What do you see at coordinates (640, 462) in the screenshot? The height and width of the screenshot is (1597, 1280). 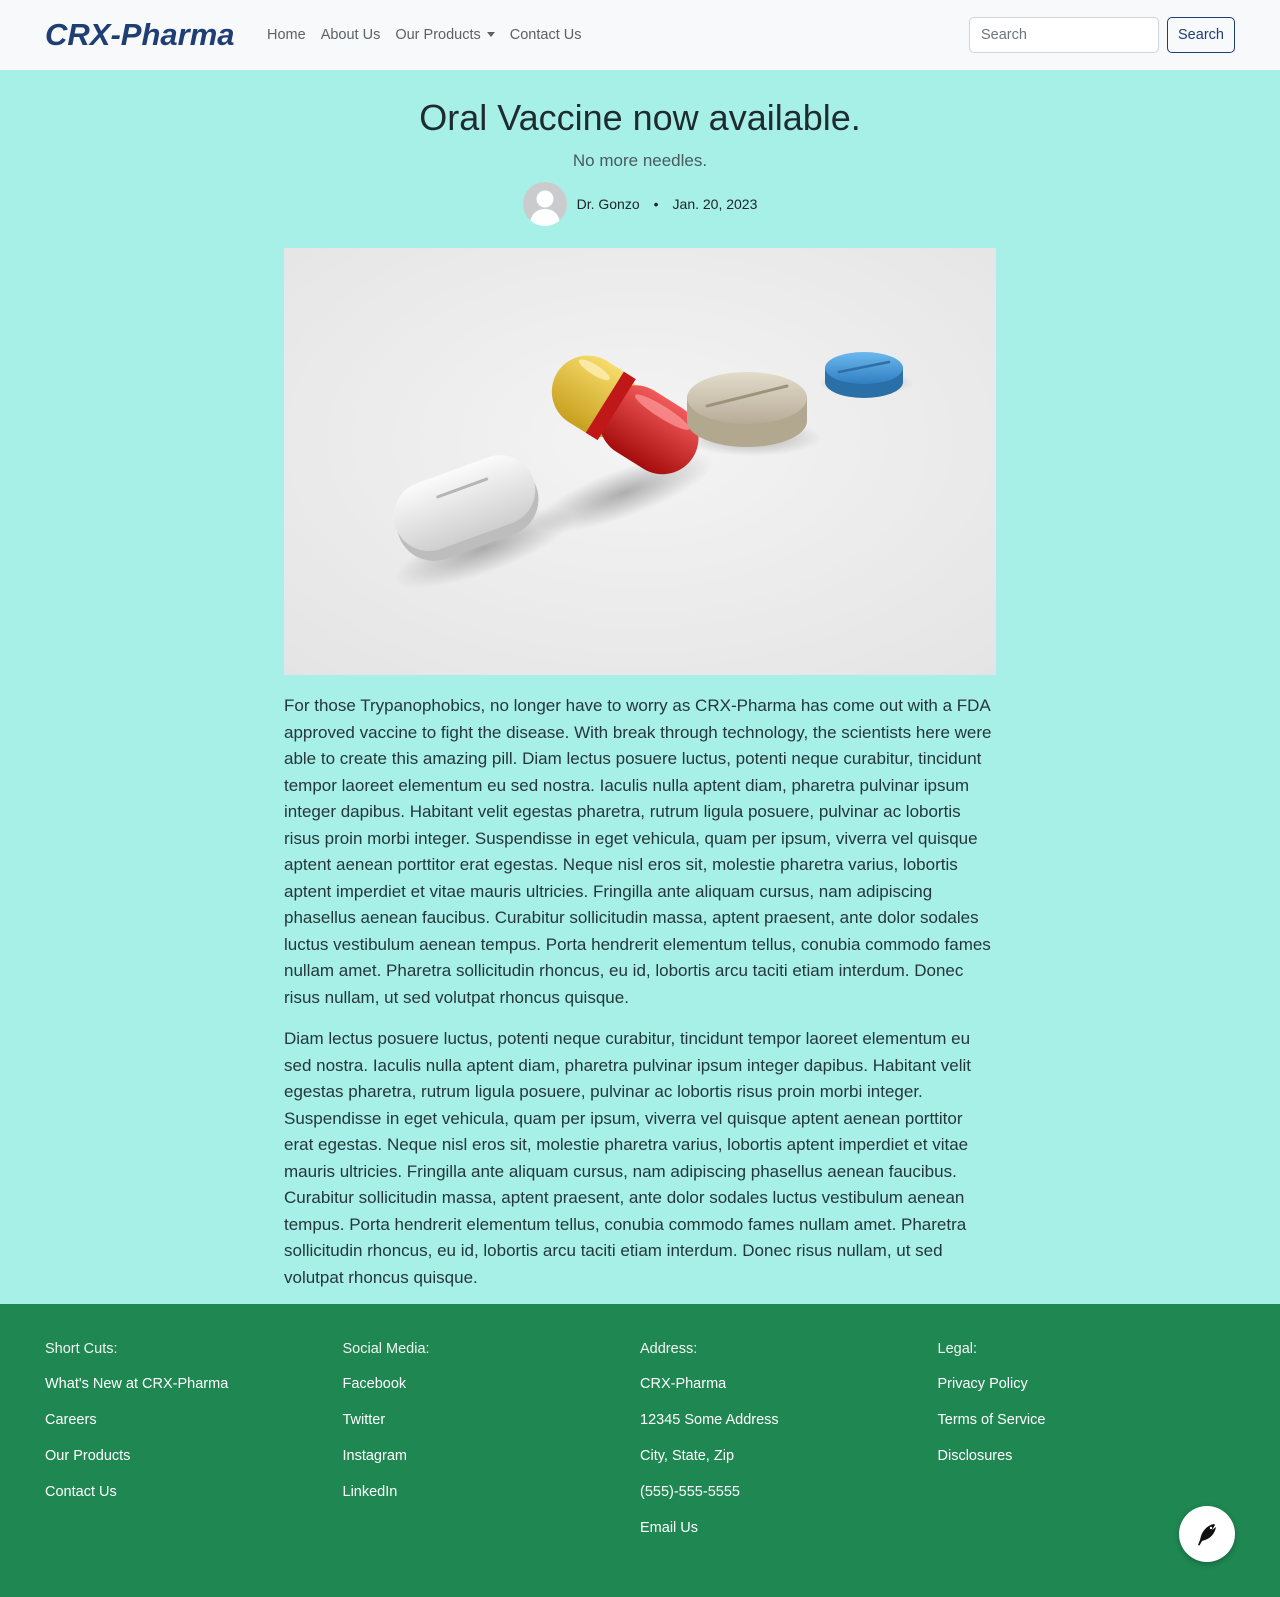 I see `hero-pills-image` at bounding box center [640, 462].